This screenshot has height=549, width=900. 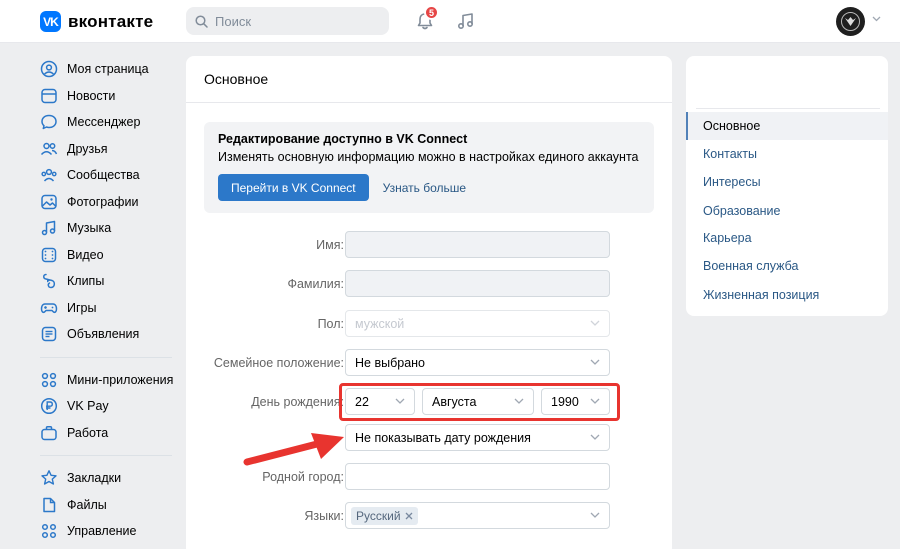 What do you see at coordinates (477, 515) in the screenshot?
I see `languages-select: Русский` at bounding box center [477, 515].